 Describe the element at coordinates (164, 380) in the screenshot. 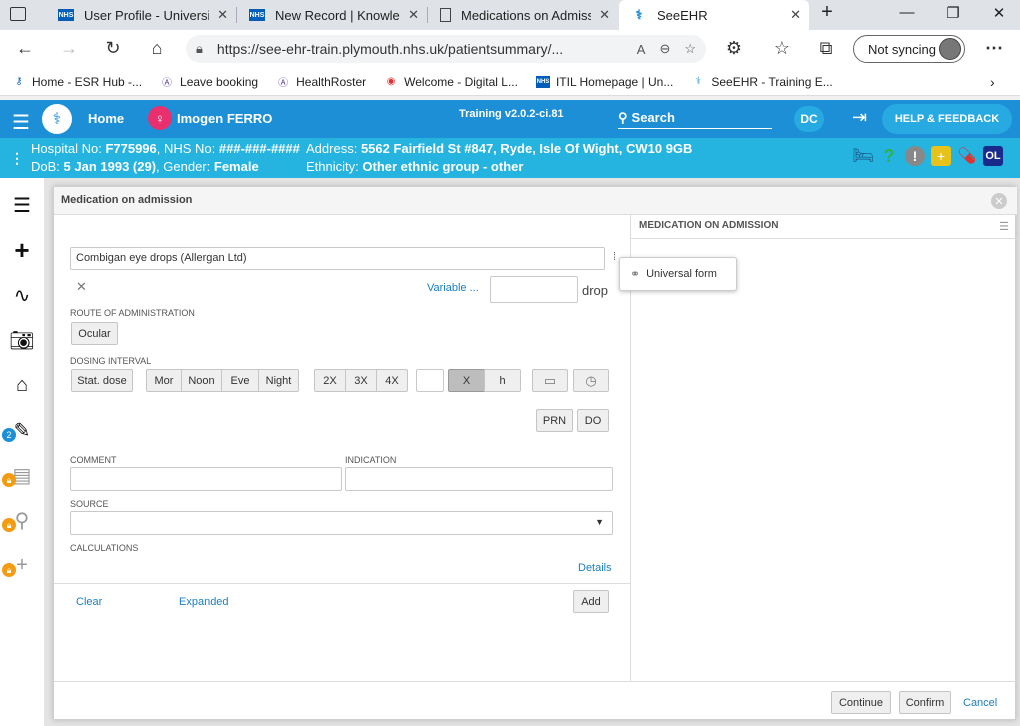

I see `time-mor-button: Mor` at that location.